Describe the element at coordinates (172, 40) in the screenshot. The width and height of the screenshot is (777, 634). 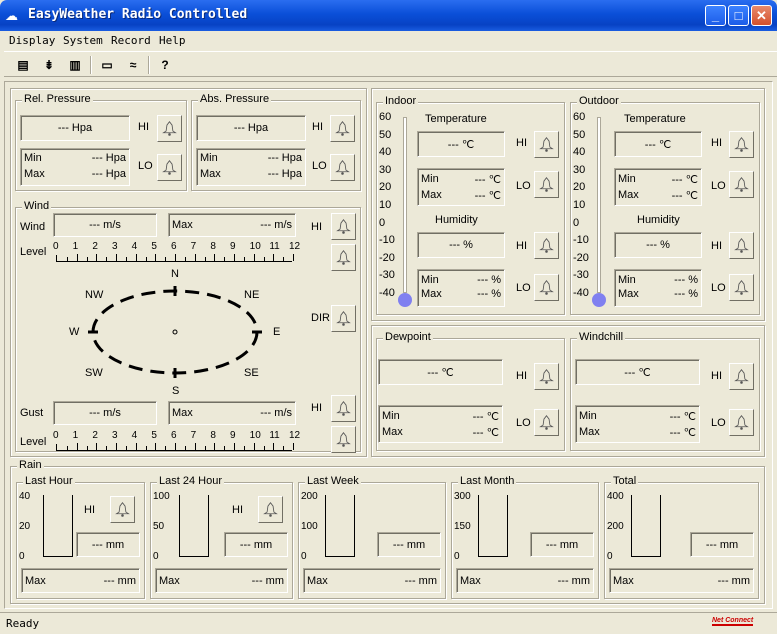
I see `menu-help: Help` at that location.